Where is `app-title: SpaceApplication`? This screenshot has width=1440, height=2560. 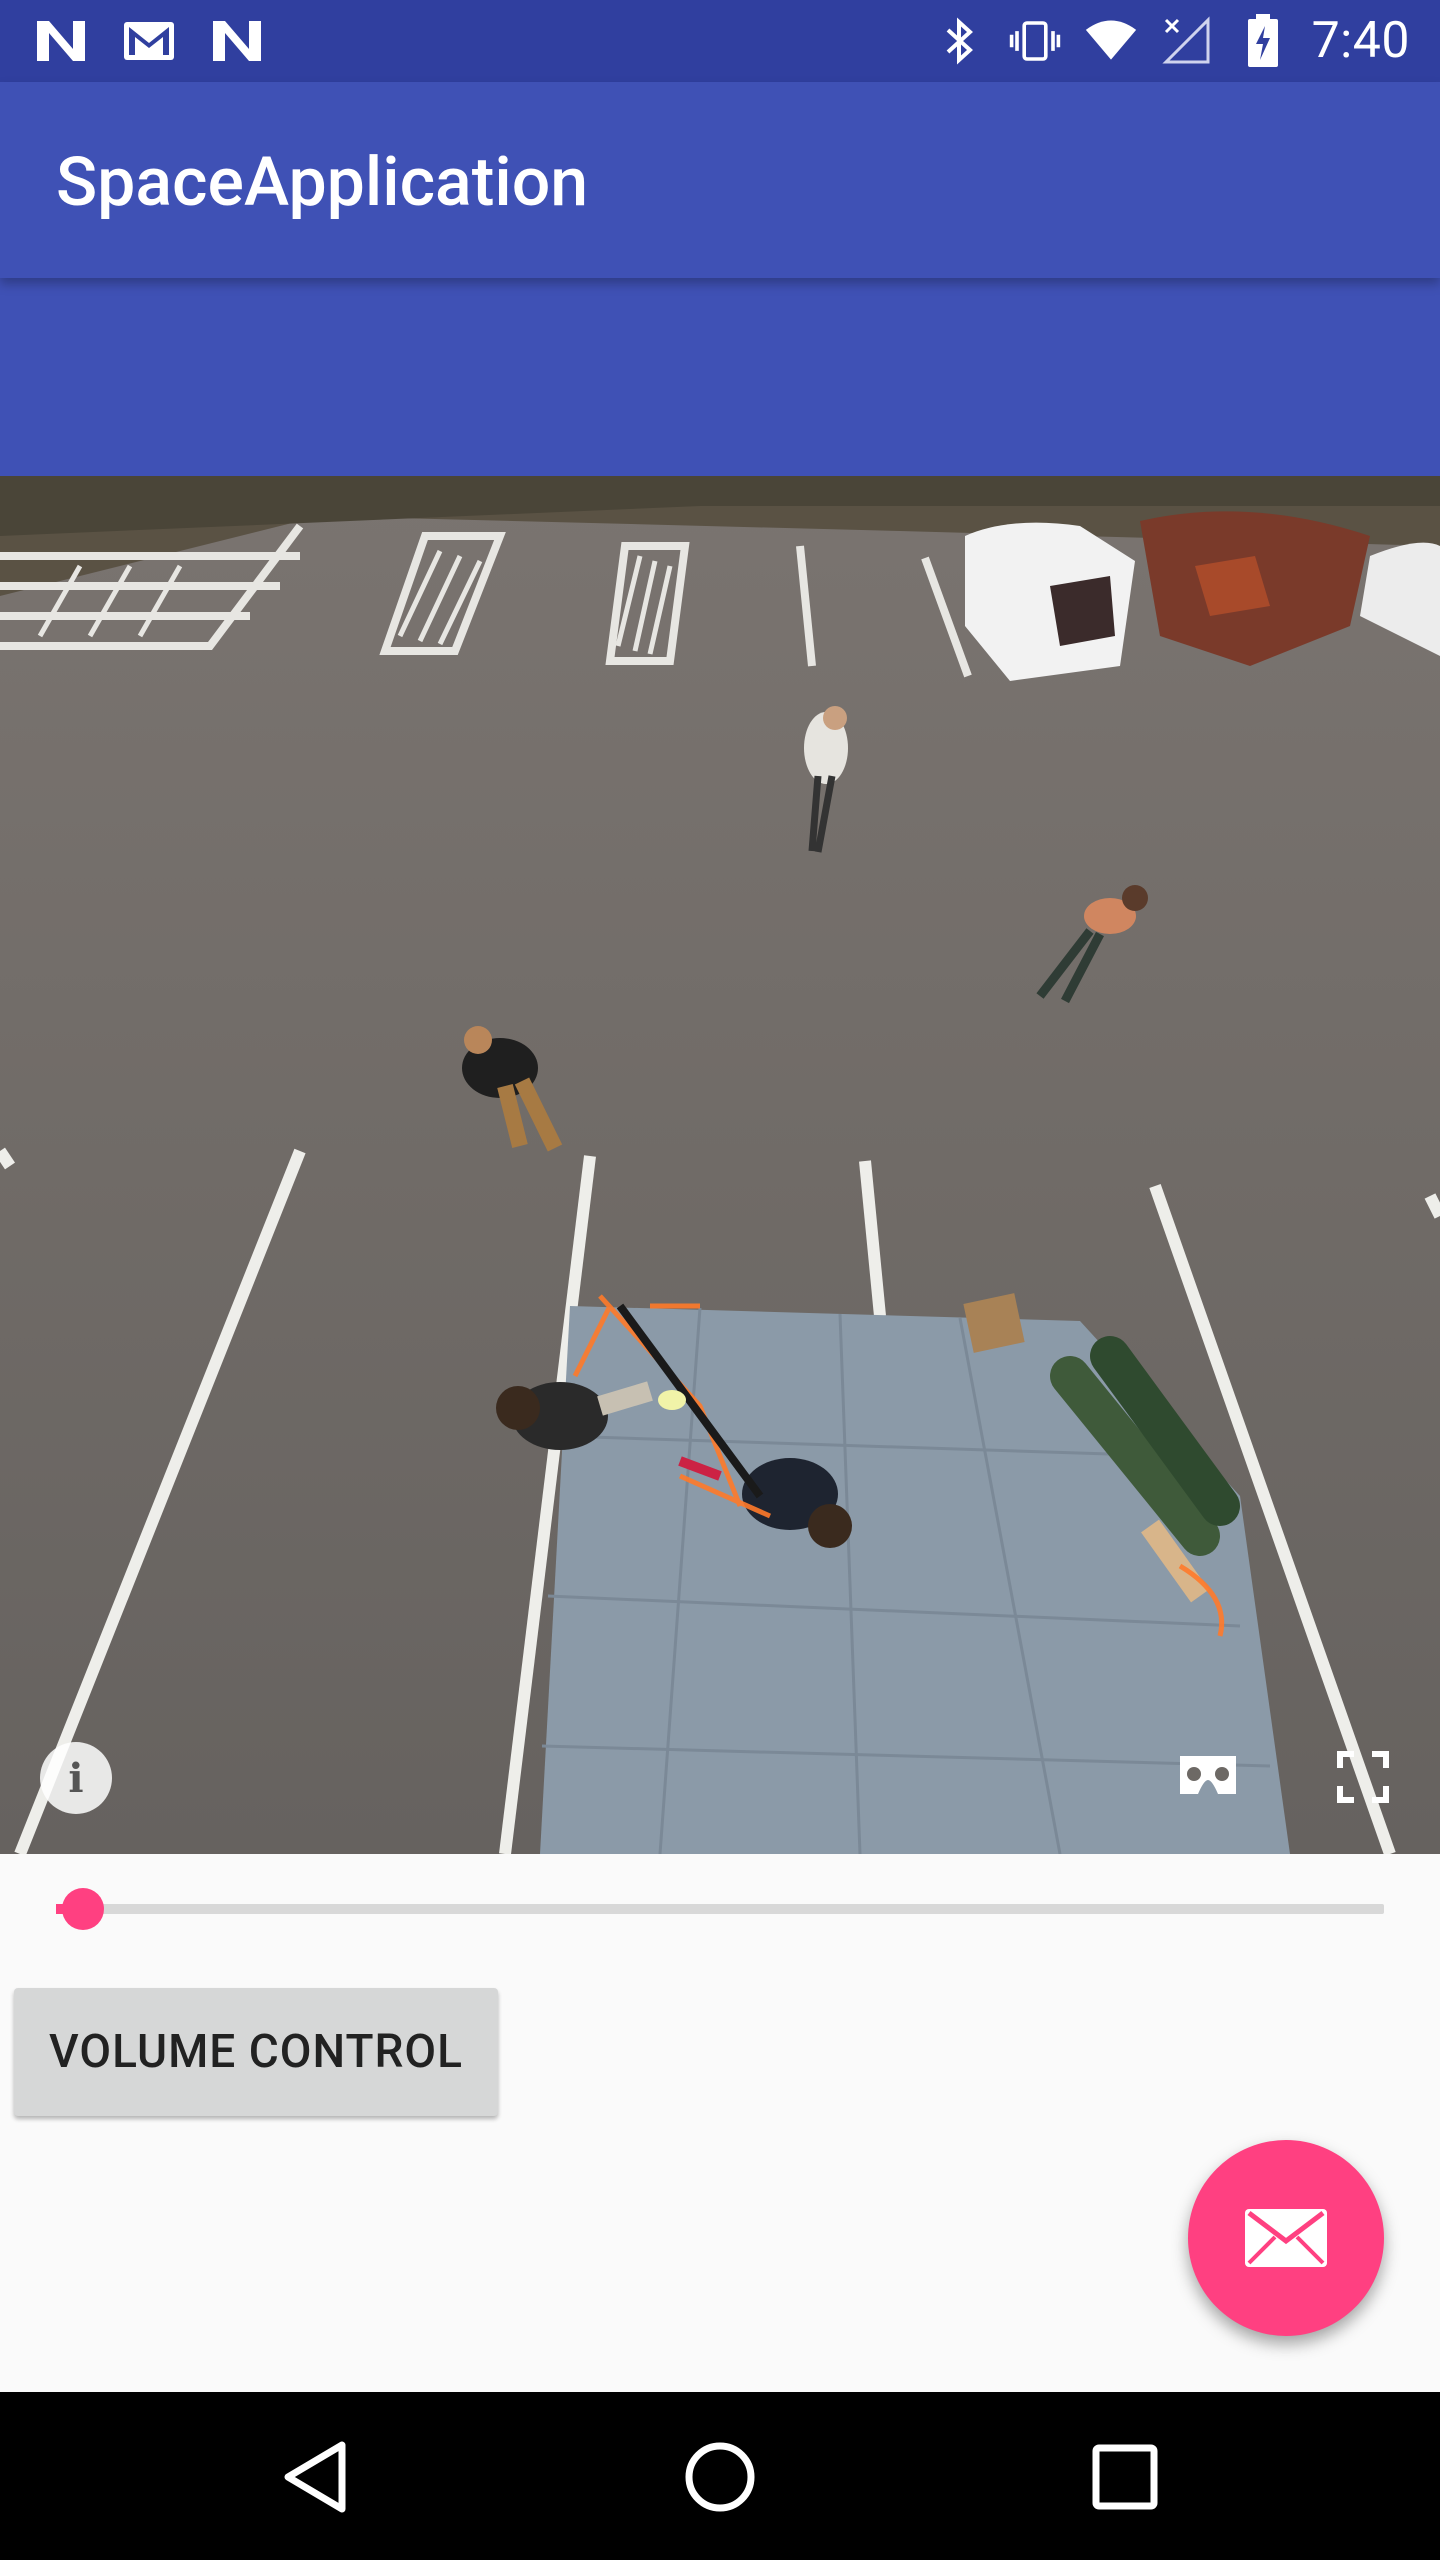 app-title: SpaceApplication is located at coordinates (322, 182).